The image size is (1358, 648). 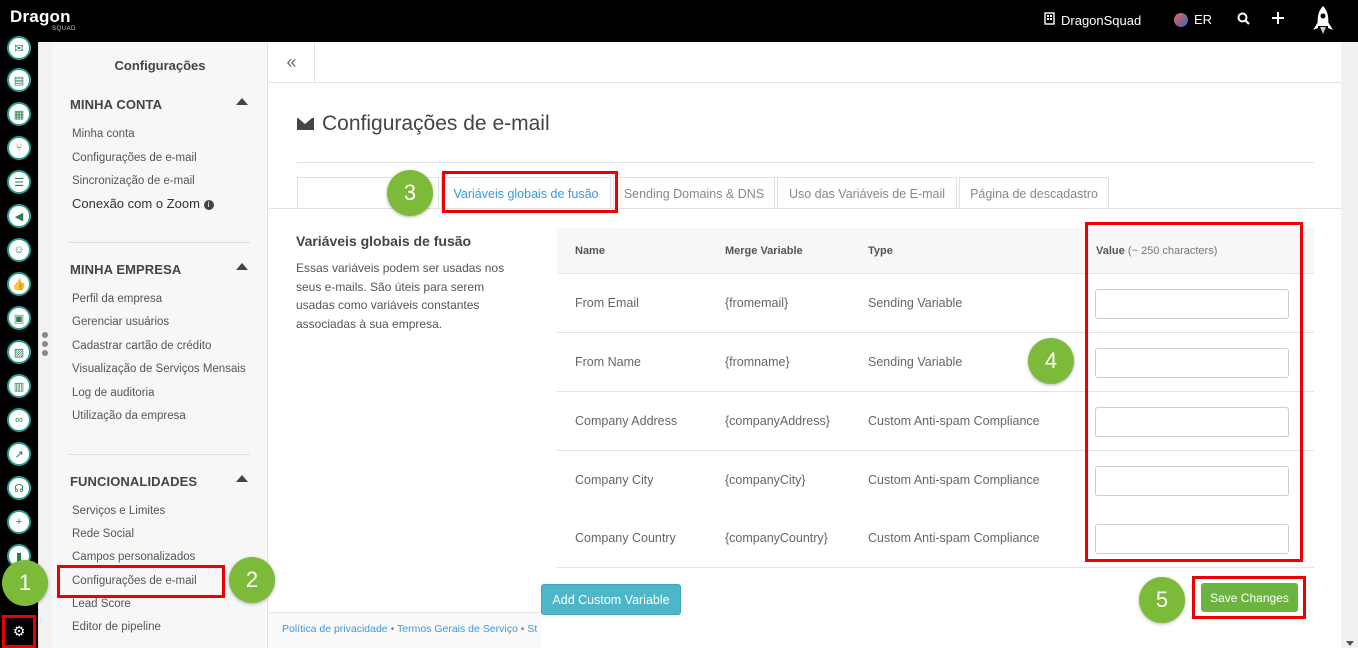 I want to click on section-title: Variáveis globais de fusão, so click(x=384, y=241).